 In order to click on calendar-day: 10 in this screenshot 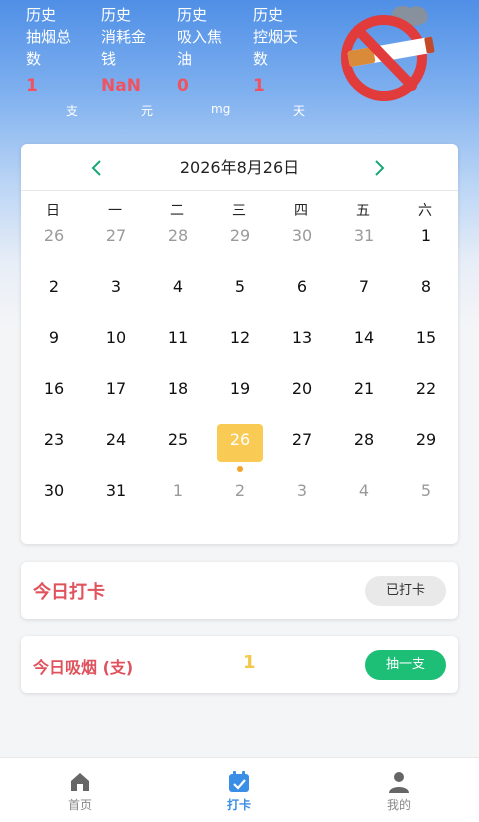, I will do `click(116, 341)`.